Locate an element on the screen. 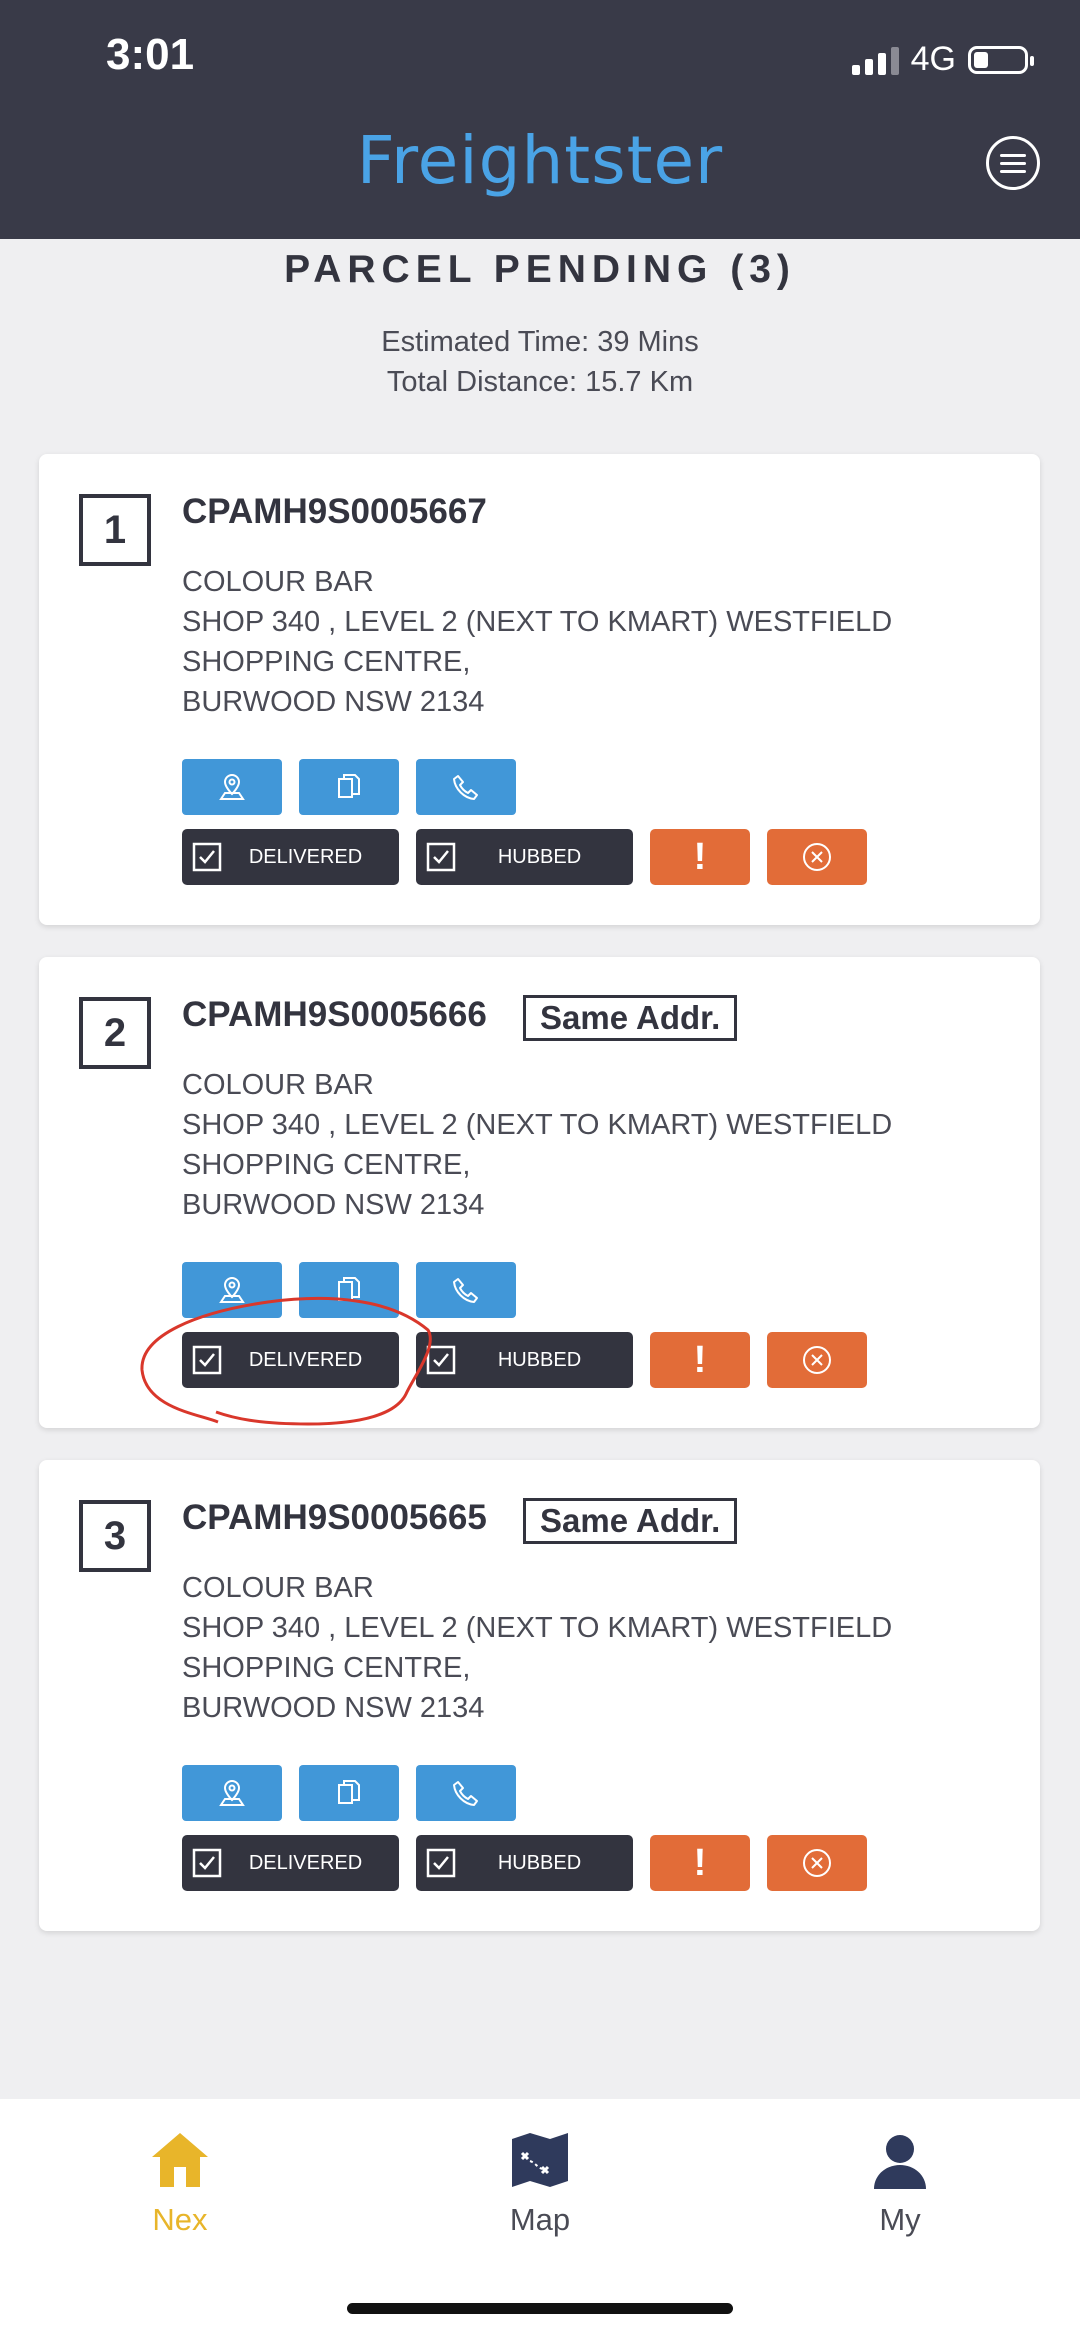 This screenshot has width=1080, height=2337. status-indicators: 4G is located at coordinates (942, 59).